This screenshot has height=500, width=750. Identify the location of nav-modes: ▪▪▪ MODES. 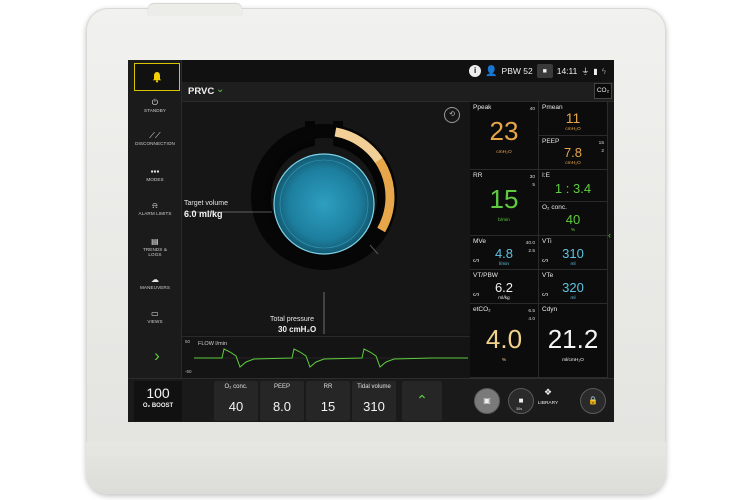
(155, 181).